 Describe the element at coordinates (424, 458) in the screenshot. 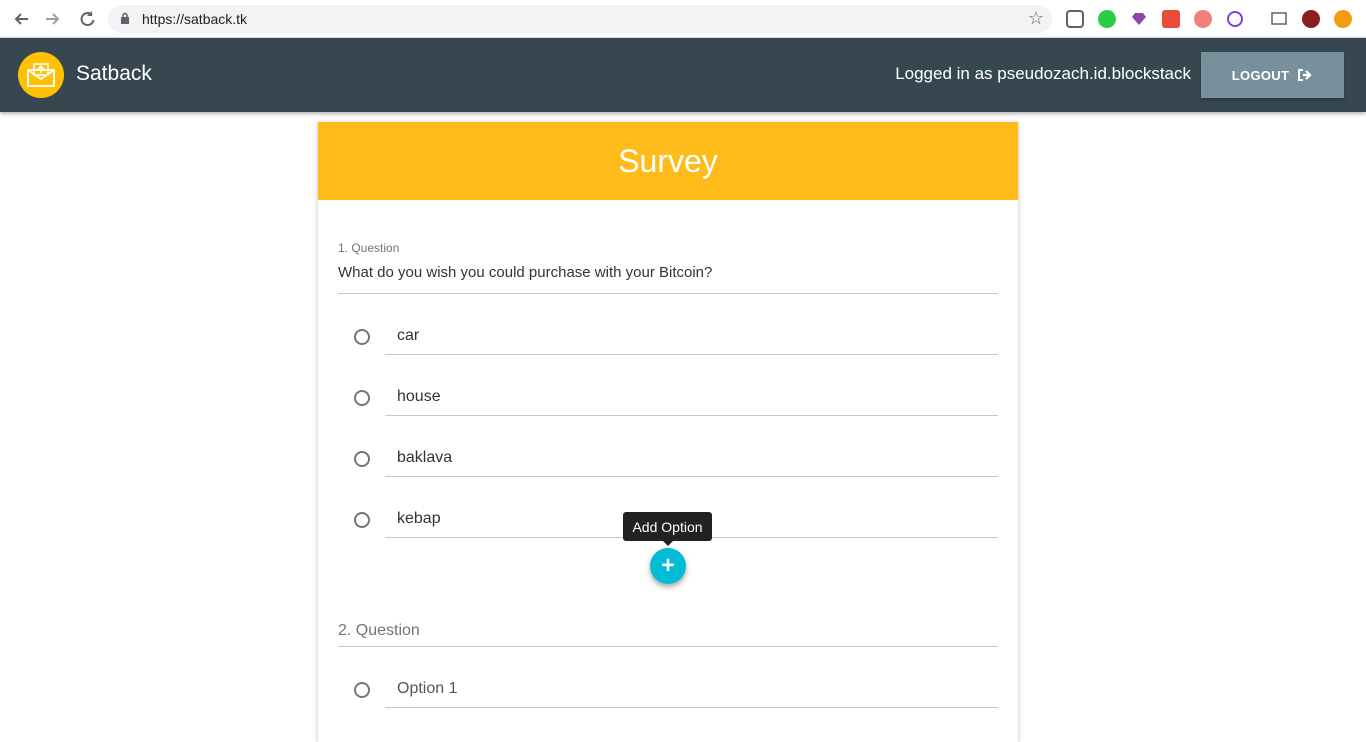

I see `option-input: baklava` at that location.